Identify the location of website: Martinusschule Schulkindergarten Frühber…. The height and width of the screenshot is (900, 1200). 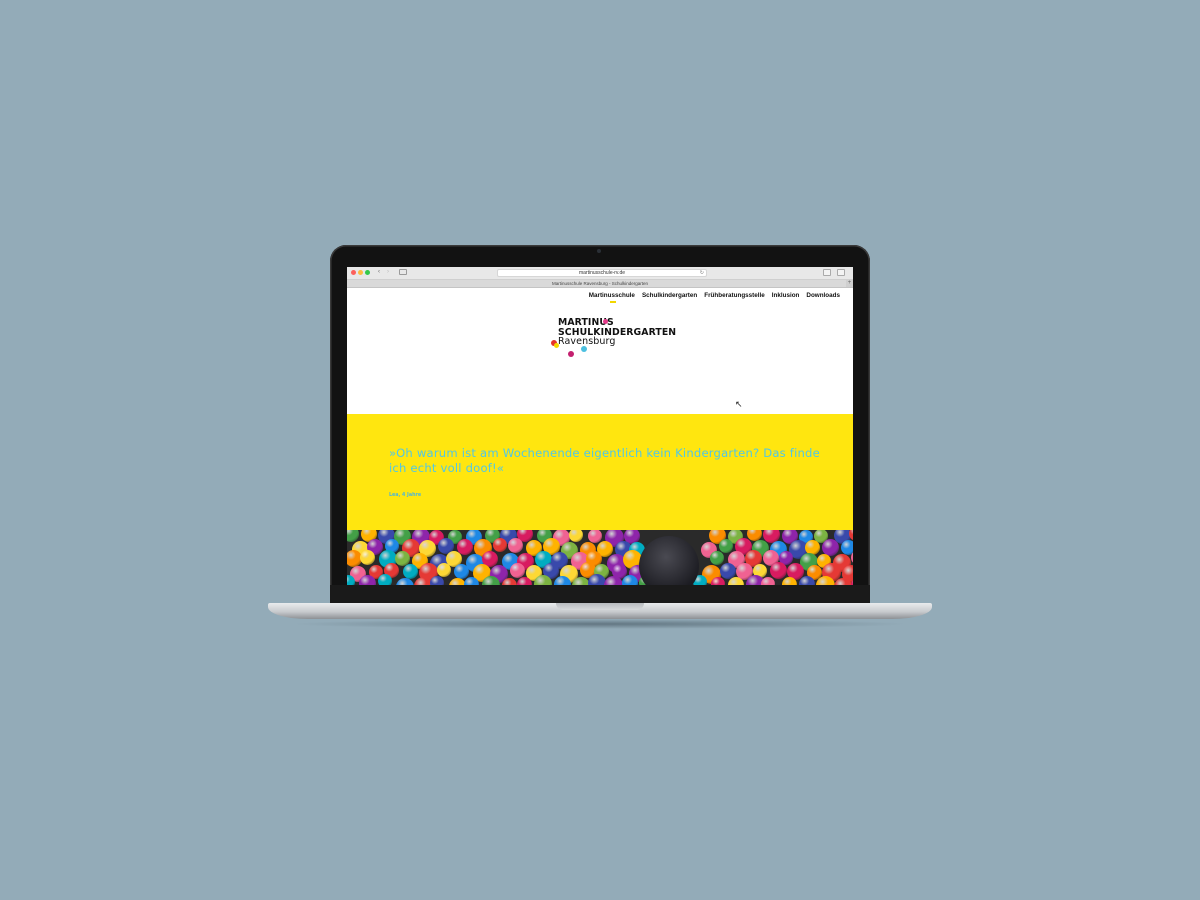
(600, 436).